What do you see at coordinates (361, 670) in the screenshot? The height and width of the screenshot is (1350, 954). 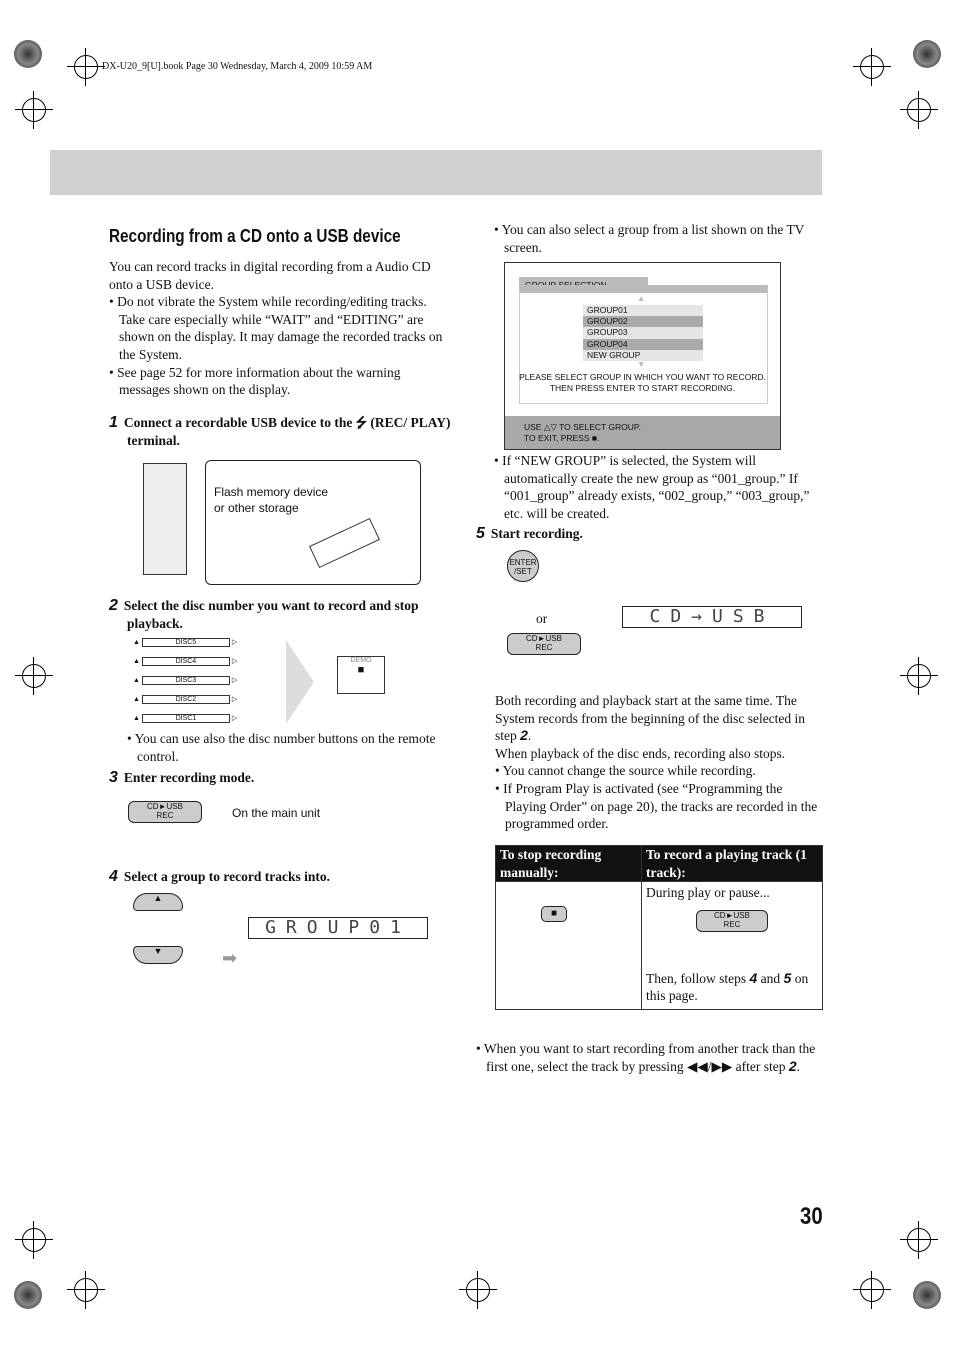 I see `stop-icon: ■` at bounding box center [361, 670].